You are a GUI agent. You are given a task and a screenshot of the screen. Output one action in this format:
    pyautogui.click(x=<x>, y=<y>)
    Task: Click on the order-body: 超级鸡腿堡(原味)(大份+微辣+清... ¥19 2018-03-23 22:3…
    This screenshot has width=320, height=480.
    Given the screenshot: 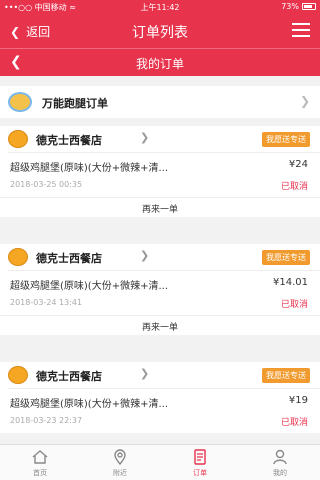 What is the action you would take?
    pyautogui.click(x=160, y=411)
    